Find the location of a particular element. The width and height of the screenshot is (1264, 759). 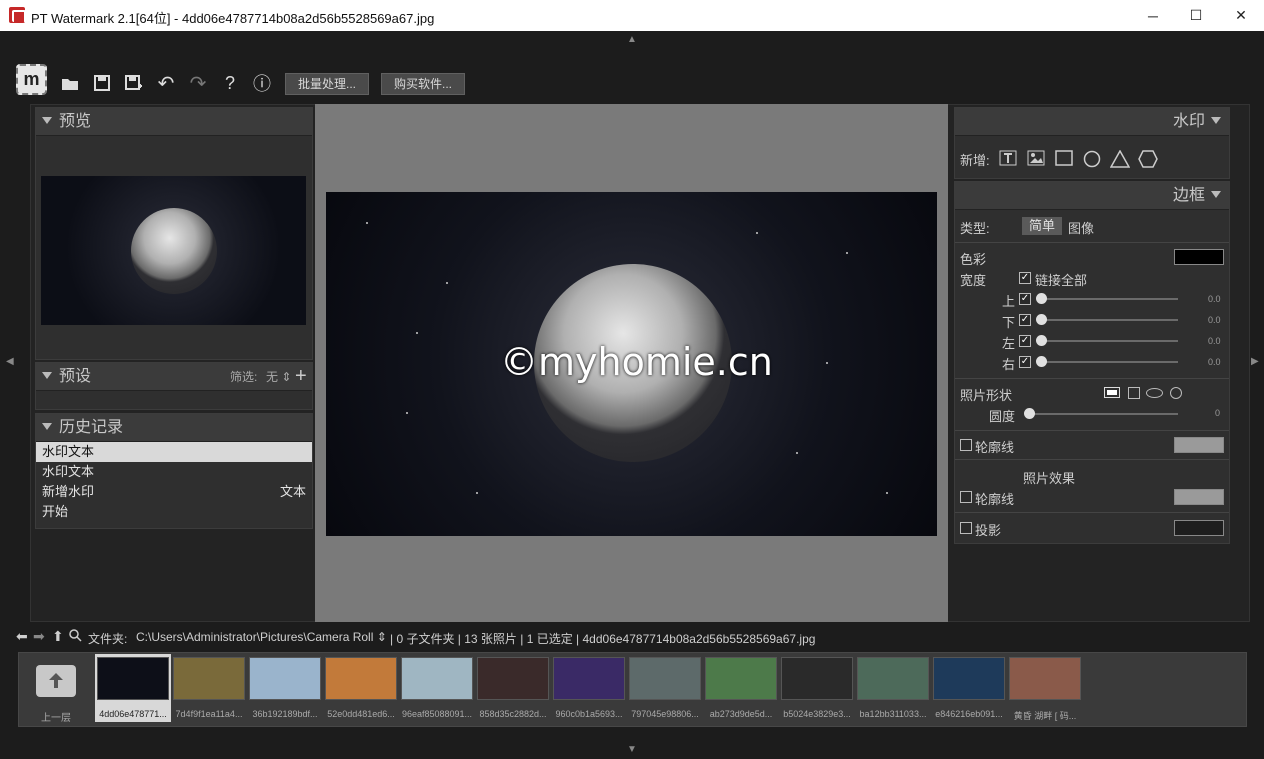

shadow-color-swatch is located at coordinates (1199, 528).